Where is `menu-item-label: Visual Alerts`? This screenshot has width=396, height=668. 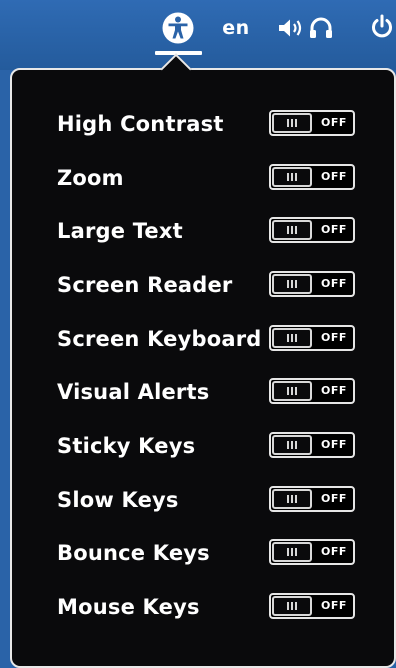 menu-item-label: Visual Alerts is located at coordinates (133, 392).